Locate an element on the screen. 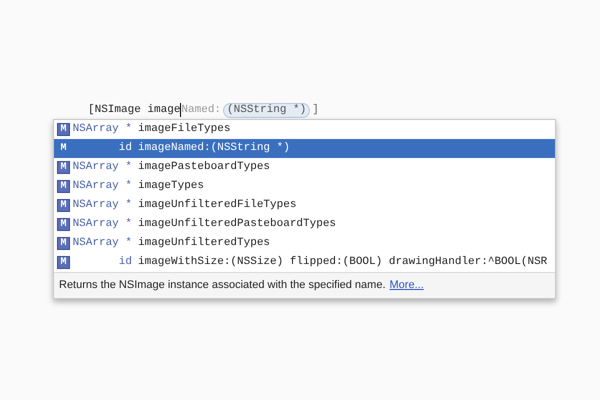  code-text: [NSImage image is located at coordinates (134, 110).